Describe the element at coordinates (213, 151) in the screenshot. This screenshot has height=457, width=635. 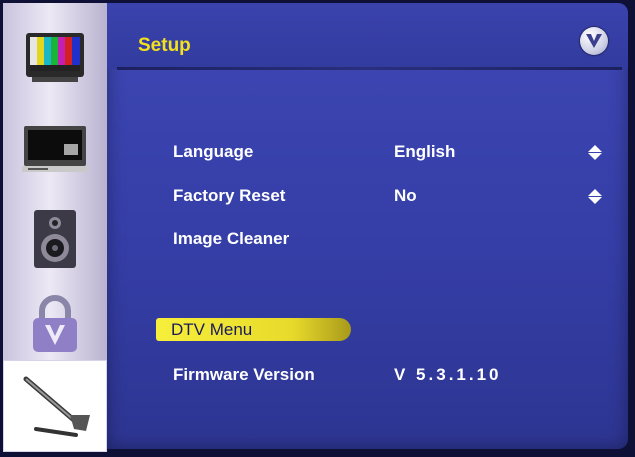
I see `language-label: Language` at that location.